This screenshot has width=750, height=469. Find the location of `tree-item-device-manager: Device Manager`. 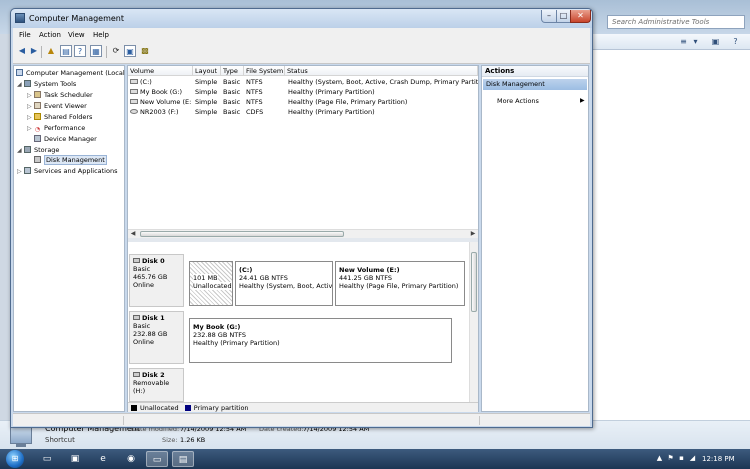

tree-item-device-manager: Device Manager is located at coordinates (65, 139).